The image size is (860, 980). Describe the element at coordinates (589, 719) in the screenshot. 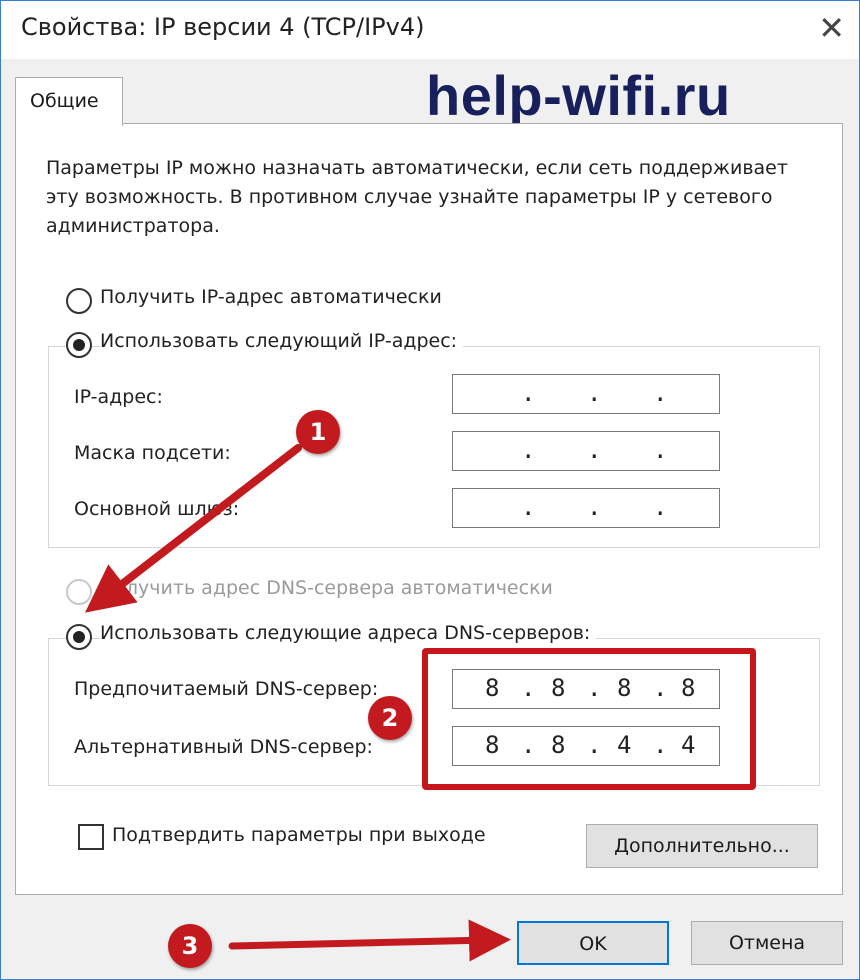

I see `dns-highlight-box` at that location.